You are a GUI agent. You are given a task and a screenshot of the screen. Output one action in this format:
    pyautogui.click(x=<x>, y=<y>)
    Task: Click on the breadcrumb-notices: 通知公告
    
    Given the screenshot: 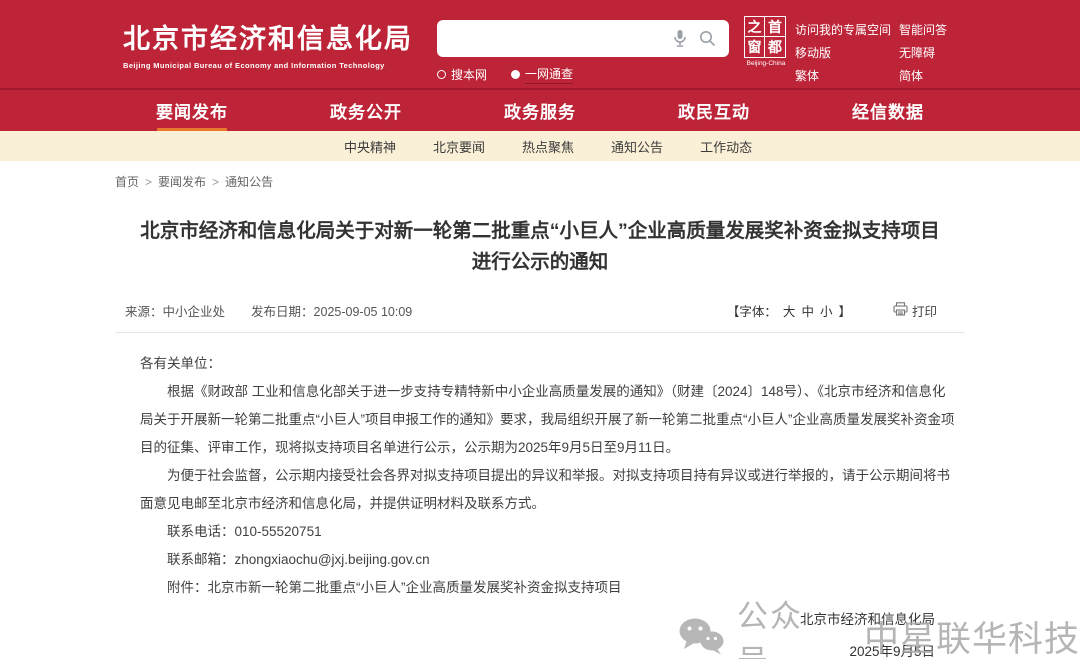 What is the action you would take?
    pyautogui.click(x=249, y=181)
    